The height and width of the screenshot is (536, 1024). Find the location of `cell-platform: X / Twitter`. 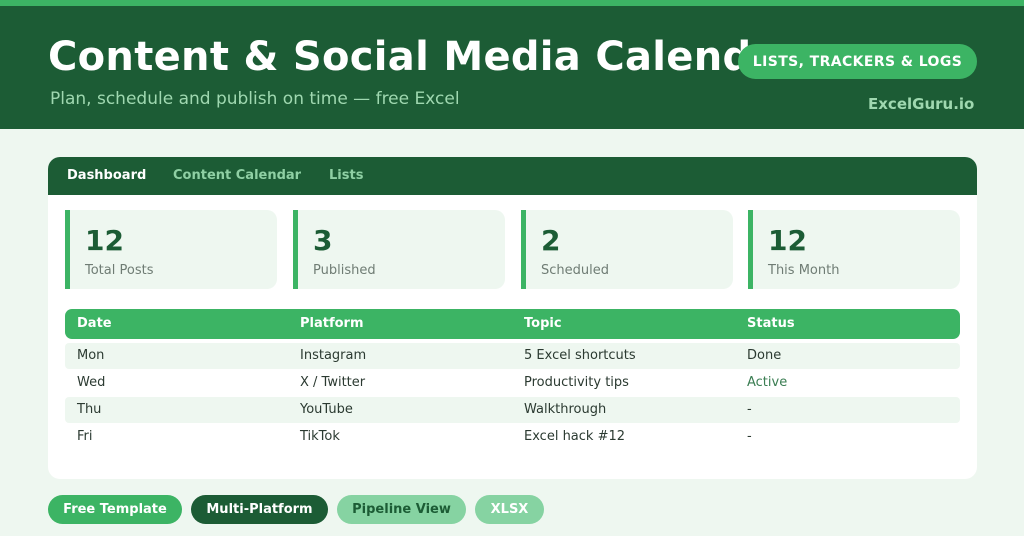

cell-platform: X / Twitter is located at coordinates (333, 382).